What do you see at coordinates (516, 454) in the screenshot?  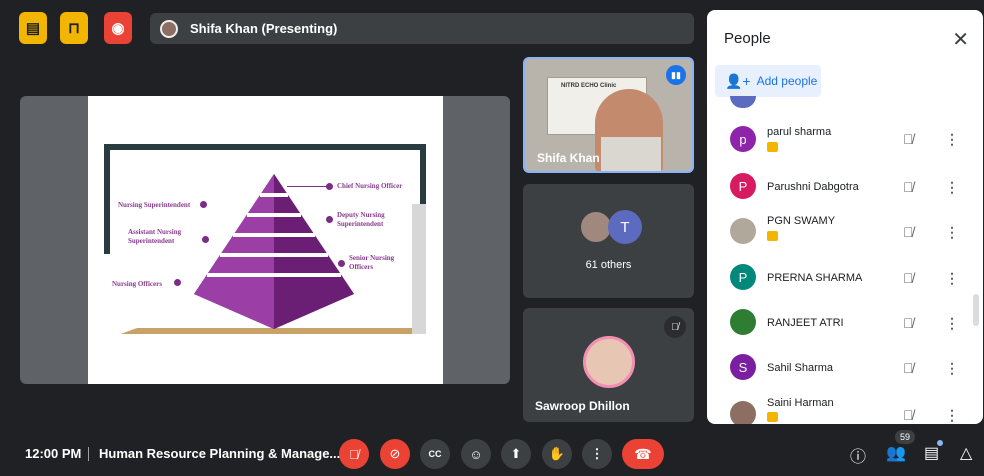 I see `present-screen-button: ⬆` at bounding box center [516, 454].